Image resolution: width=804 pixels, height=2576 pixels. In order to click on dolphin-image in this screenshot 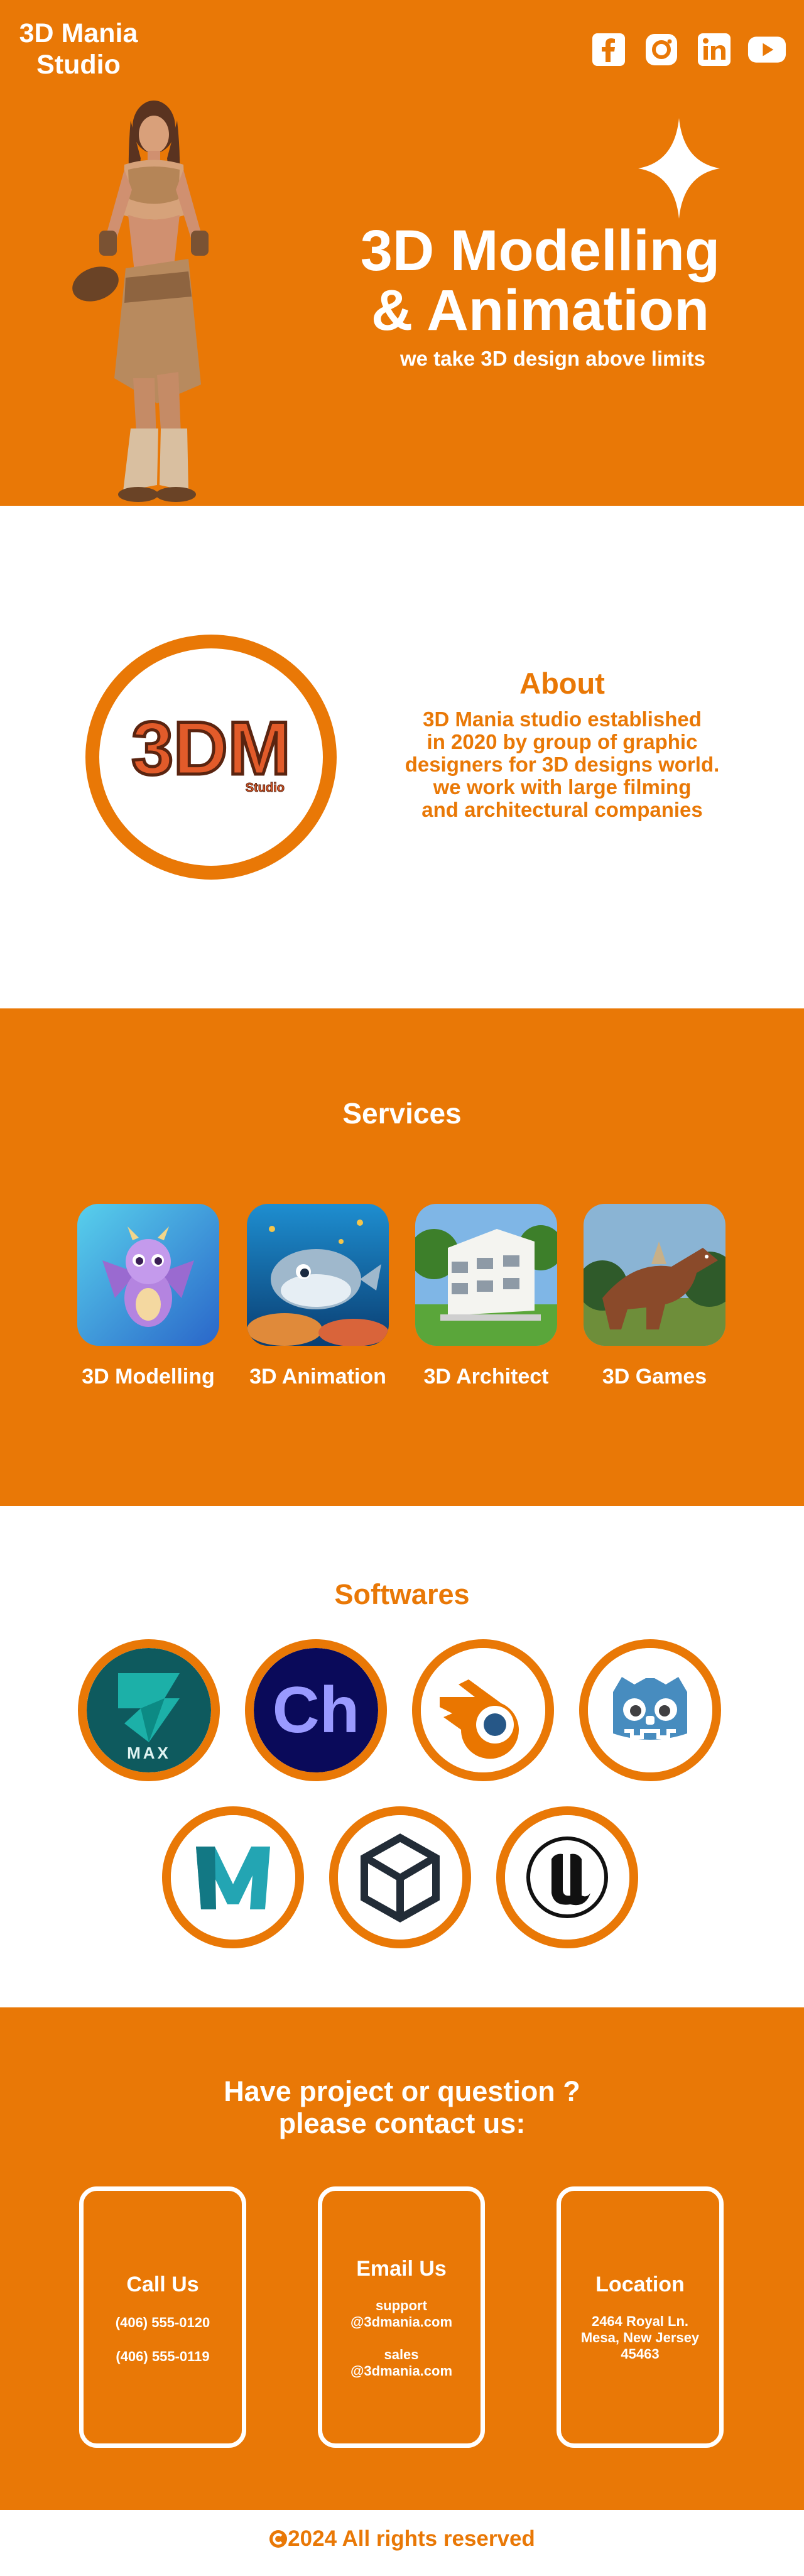, I will do `click(318, 1275)`.